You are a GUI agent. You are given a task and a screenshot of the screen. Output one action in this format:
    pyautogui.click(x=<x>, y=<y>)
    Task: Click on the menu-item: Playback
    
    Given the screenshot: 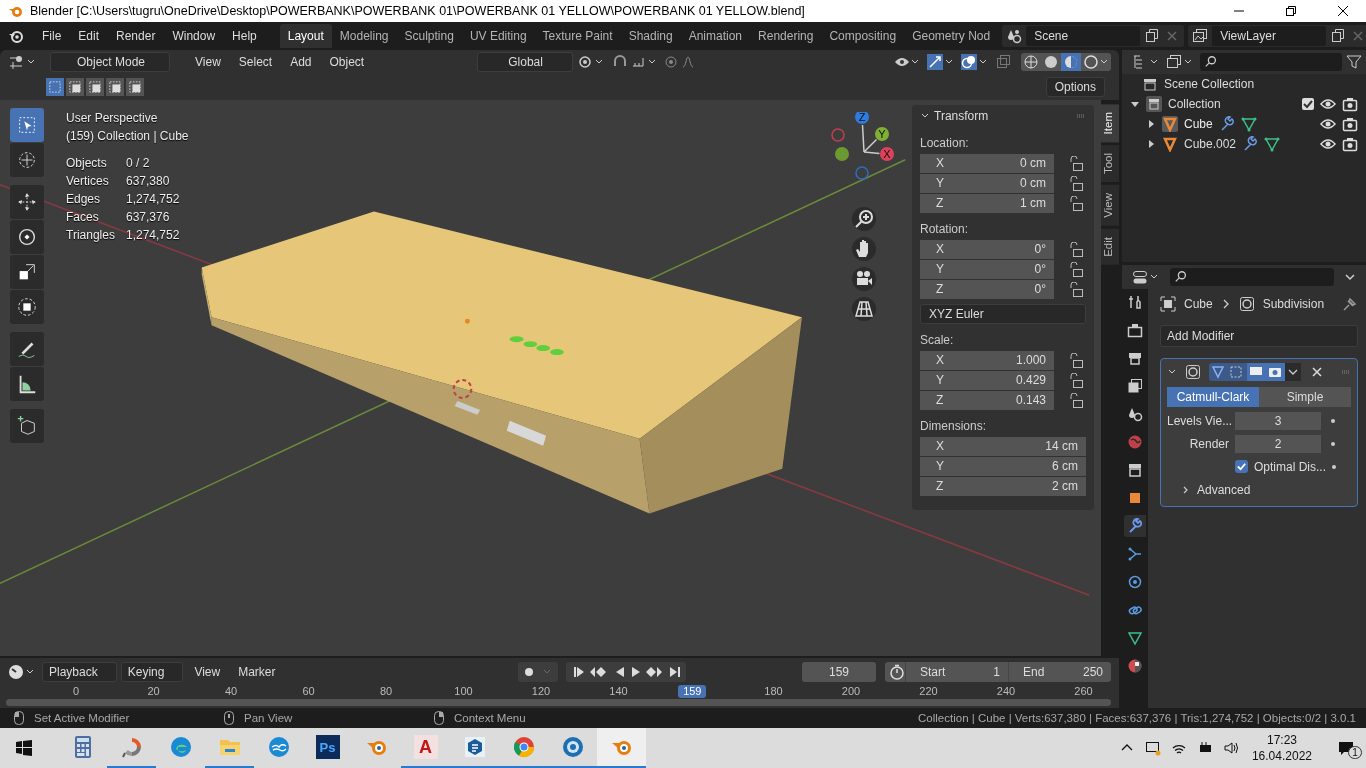 What is the action you would take?
    pyautogui.click(x=79, y=671)
    